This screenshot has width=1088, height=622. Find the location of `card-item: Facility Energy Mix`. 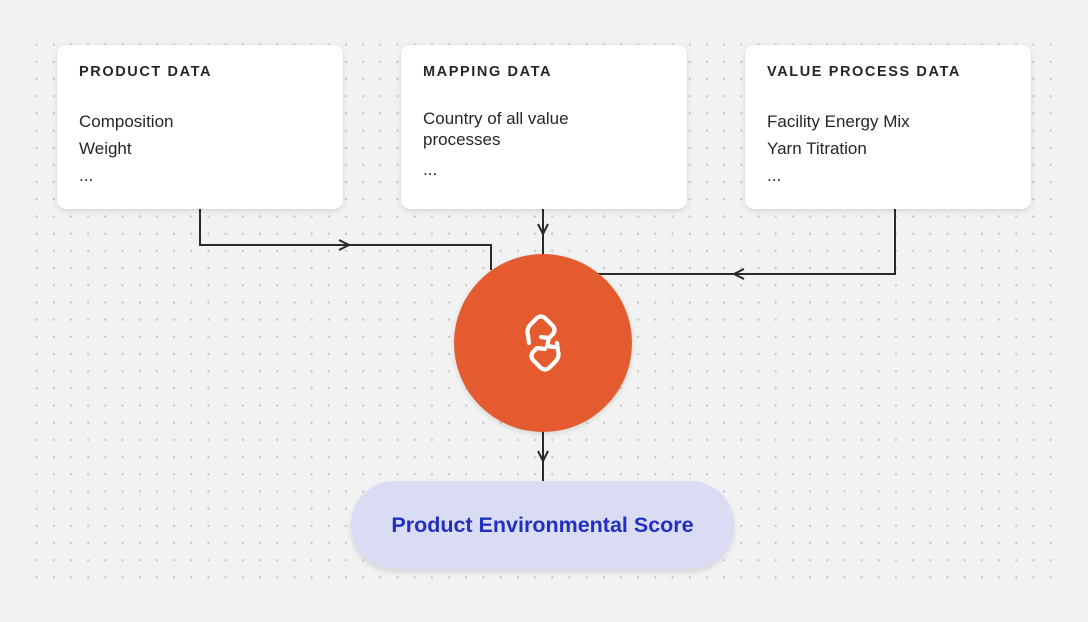

card-item: Facility Energy Mix is located at coordinates (838, 121).